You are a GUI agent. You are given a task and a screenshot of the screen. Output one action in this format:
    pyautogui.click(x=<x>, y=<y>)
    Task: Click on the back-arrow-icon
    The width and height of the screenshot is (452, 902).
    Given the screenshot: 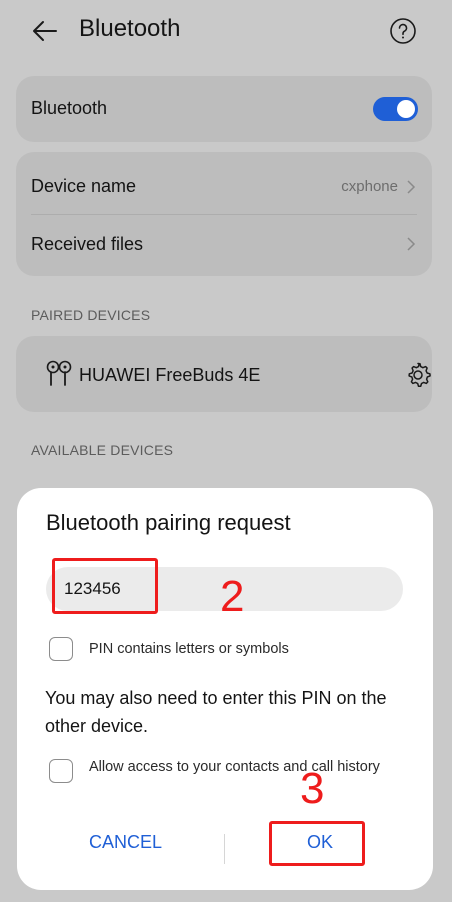 What is the action you would take?
    pyautogui.click(x=45, y=31)
    